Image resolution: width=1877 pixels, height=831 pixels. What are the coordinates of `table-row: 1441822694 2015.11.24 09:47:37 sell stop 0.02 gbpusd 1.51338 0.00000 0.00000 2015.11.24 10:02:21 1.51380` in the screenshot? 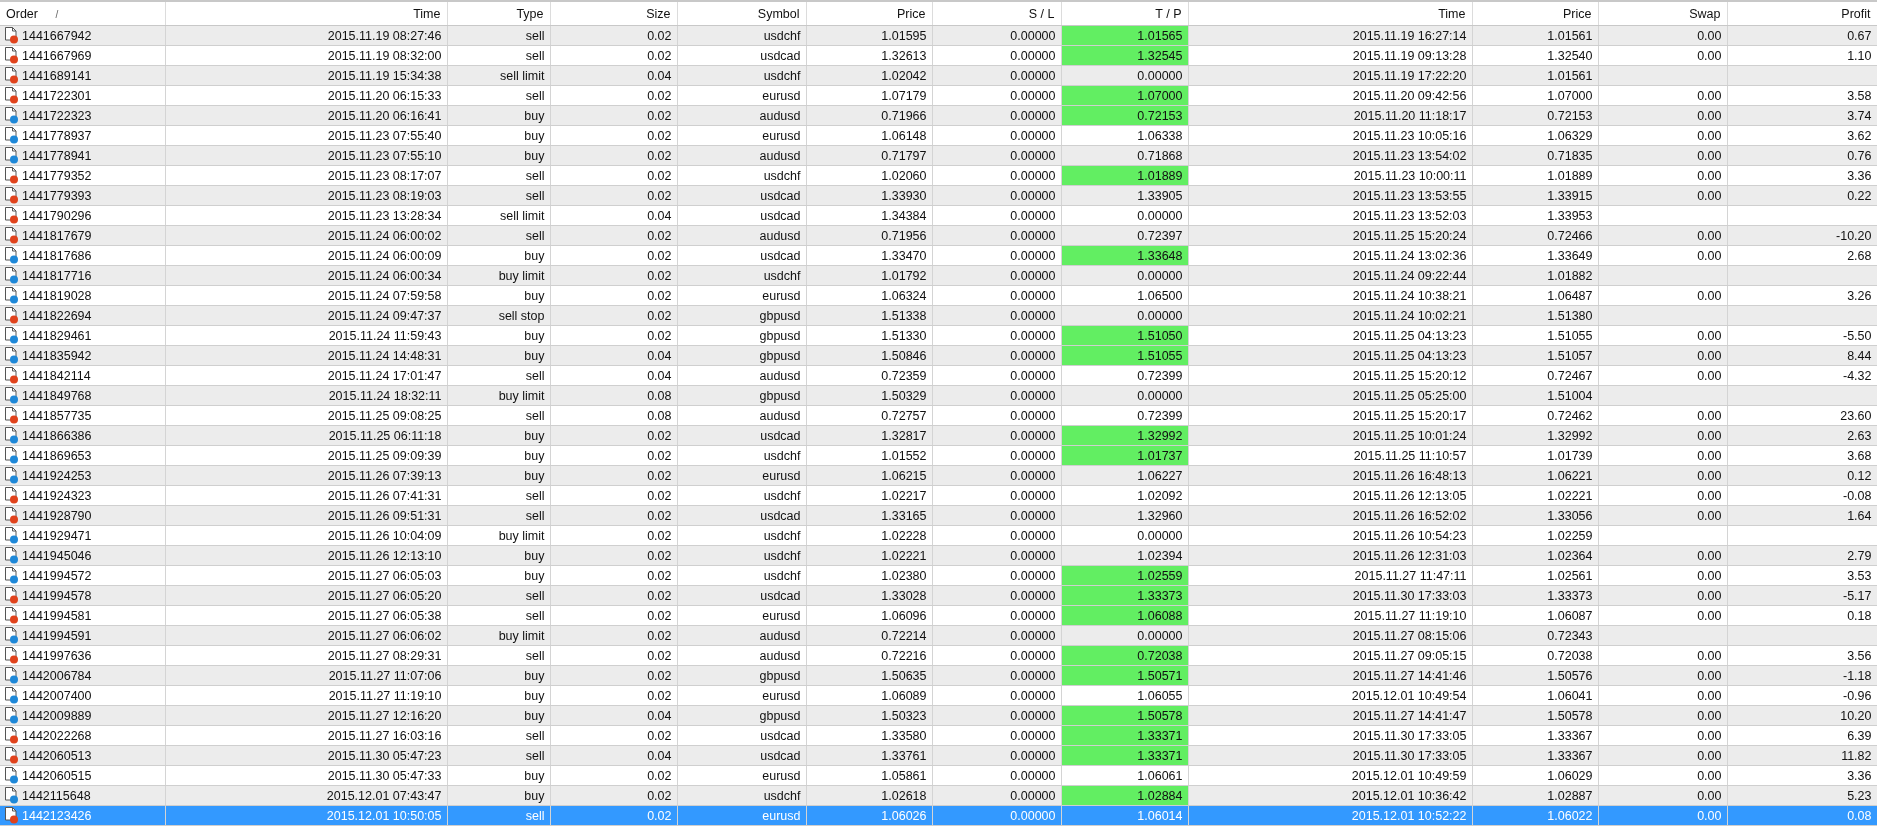 It's located at (938, 315).